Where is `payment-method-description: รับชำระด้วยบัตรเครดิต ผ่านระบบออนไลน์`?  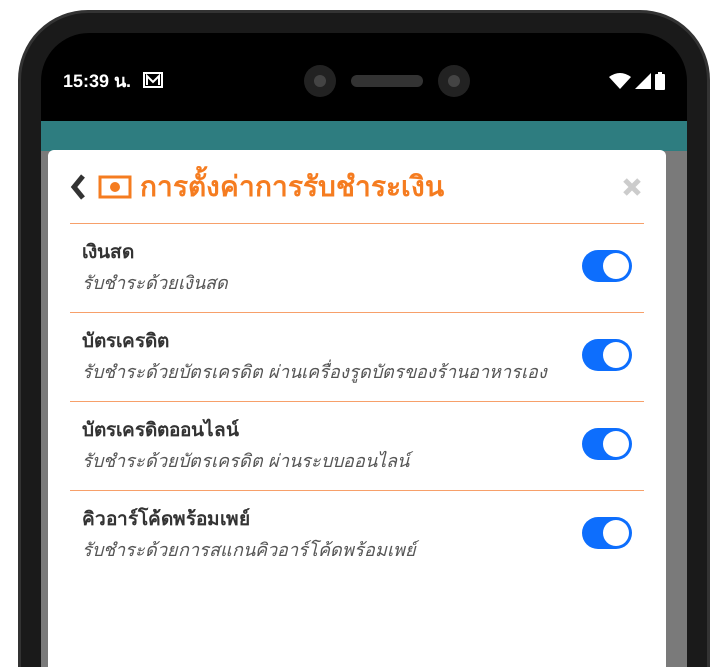 payment-method-description: รับชำระด้วยบัตรเครดิต ผ่านระบบออนไลน์ is located at coordinates (317, 461).